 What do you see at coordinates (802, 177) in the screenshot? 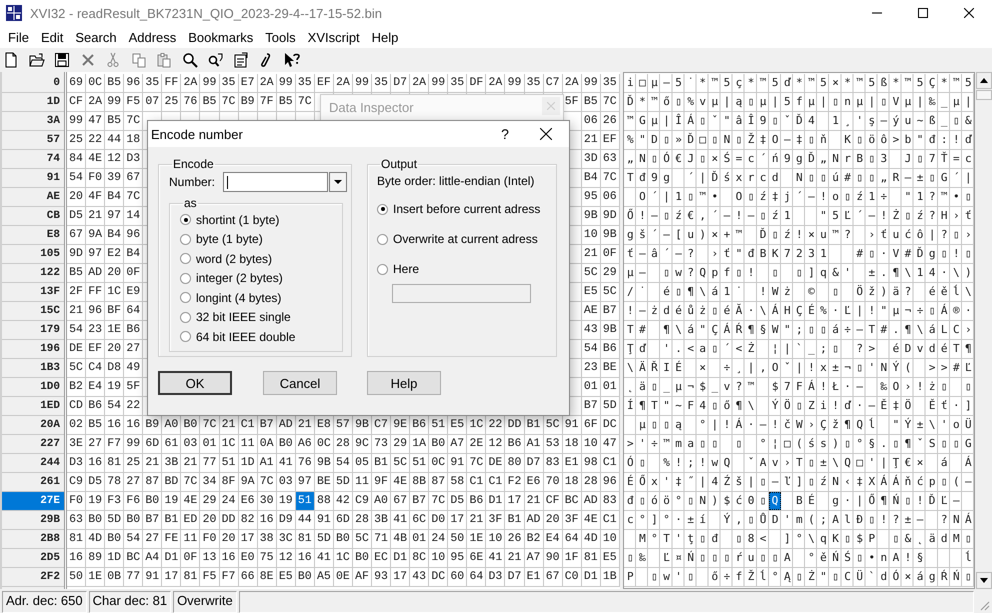
I see `character-row: Tđ9g ´|Ďśxrcd N▯▯ú#▯▯„R–±▯G´|` at bounding box center [802, 177].